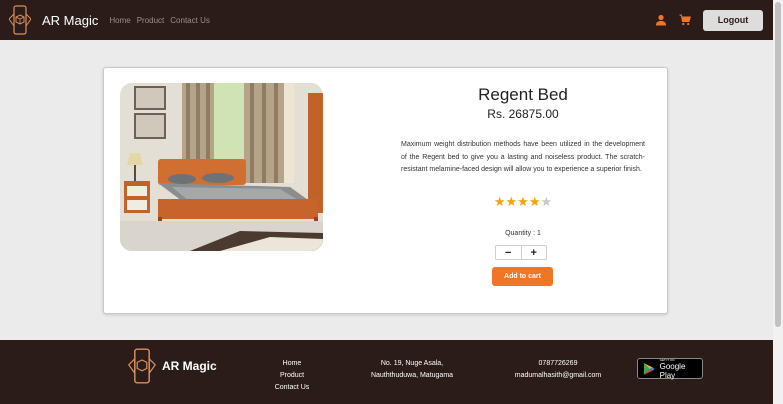 This screenshot has height=404, width=783. Describe the element at coordinates (292, 364) in the screenshot. I see `footer-link-home: Home` at that location.